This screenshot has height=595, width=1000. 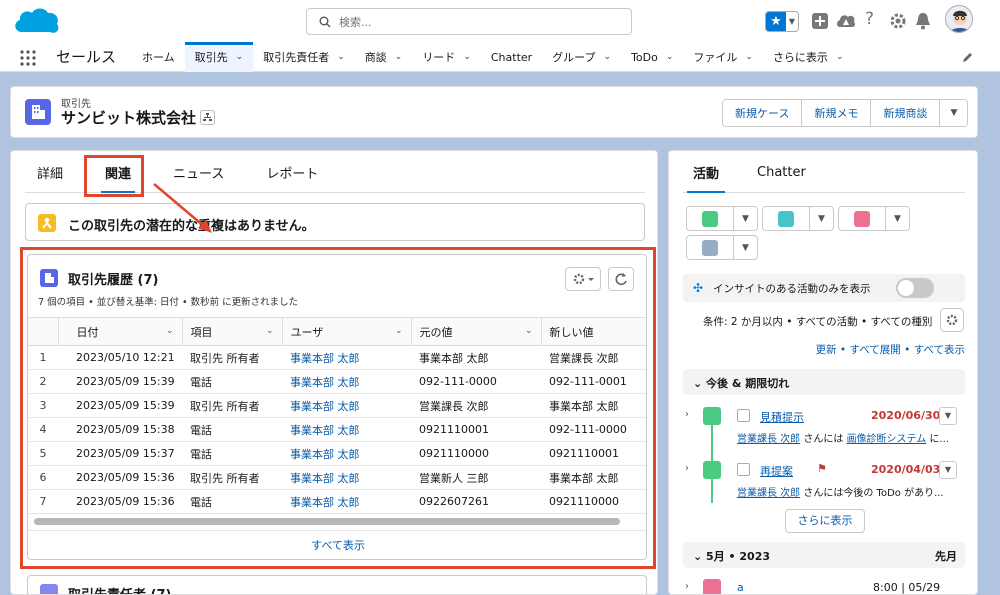 What do you see at coordinates (232, 331) in the screenshot?
I see `column-header-field: 項目 ⌄` at bounding box center [232, 331].